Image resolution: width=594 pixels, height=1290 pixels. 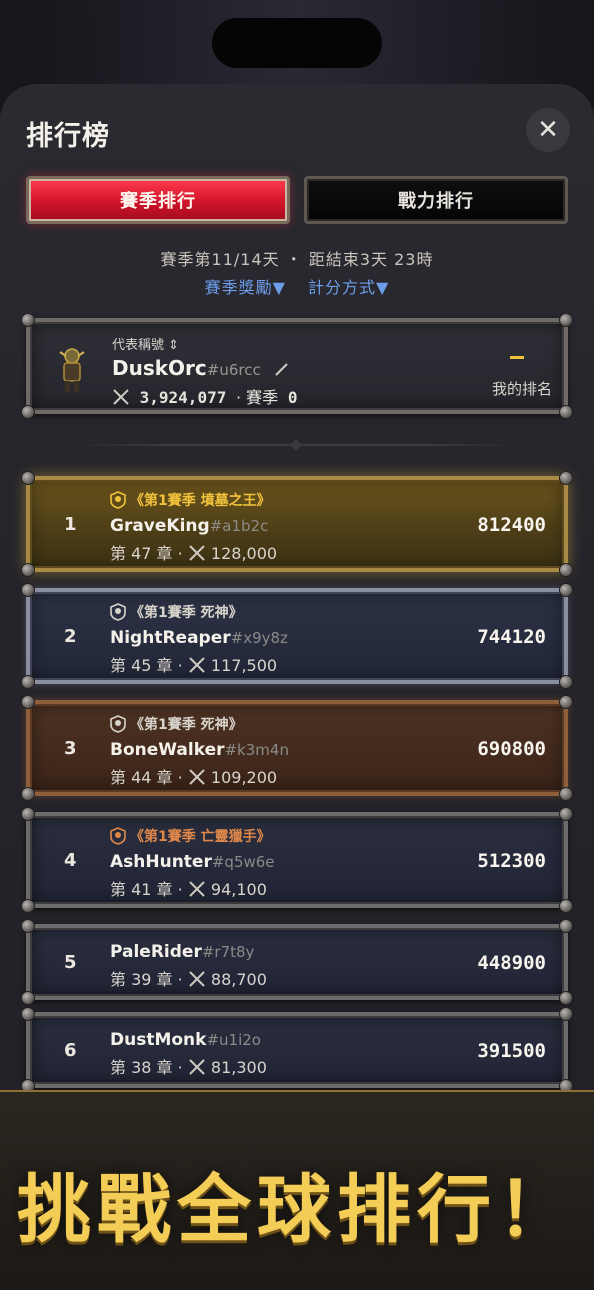 I want to click on player-name-line: DustMonk#u1i2o, so click(x=185, y=1040).